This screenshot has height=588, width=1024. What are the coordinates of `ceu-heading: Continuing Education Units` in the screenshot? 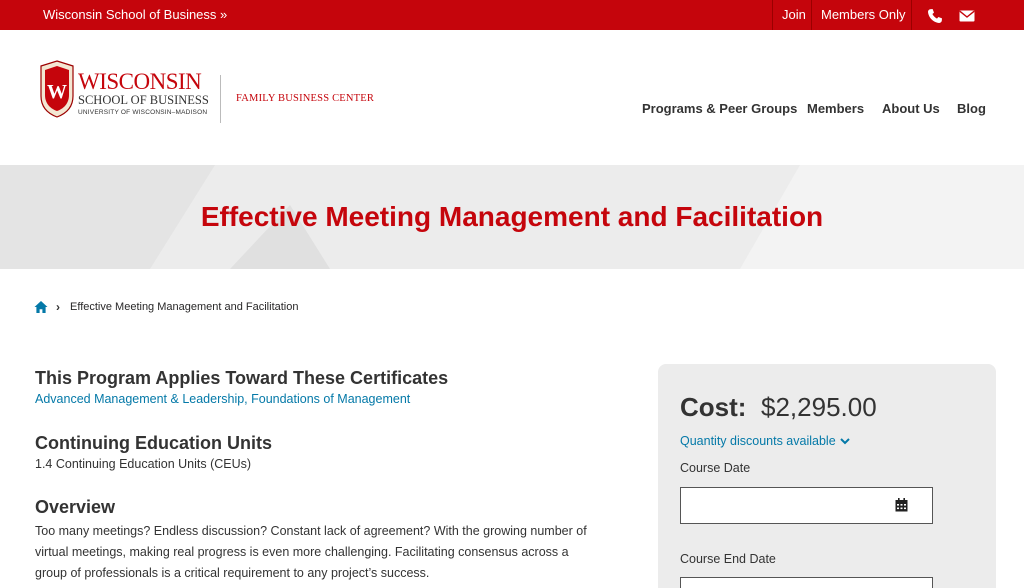 It's located at (153, 443).